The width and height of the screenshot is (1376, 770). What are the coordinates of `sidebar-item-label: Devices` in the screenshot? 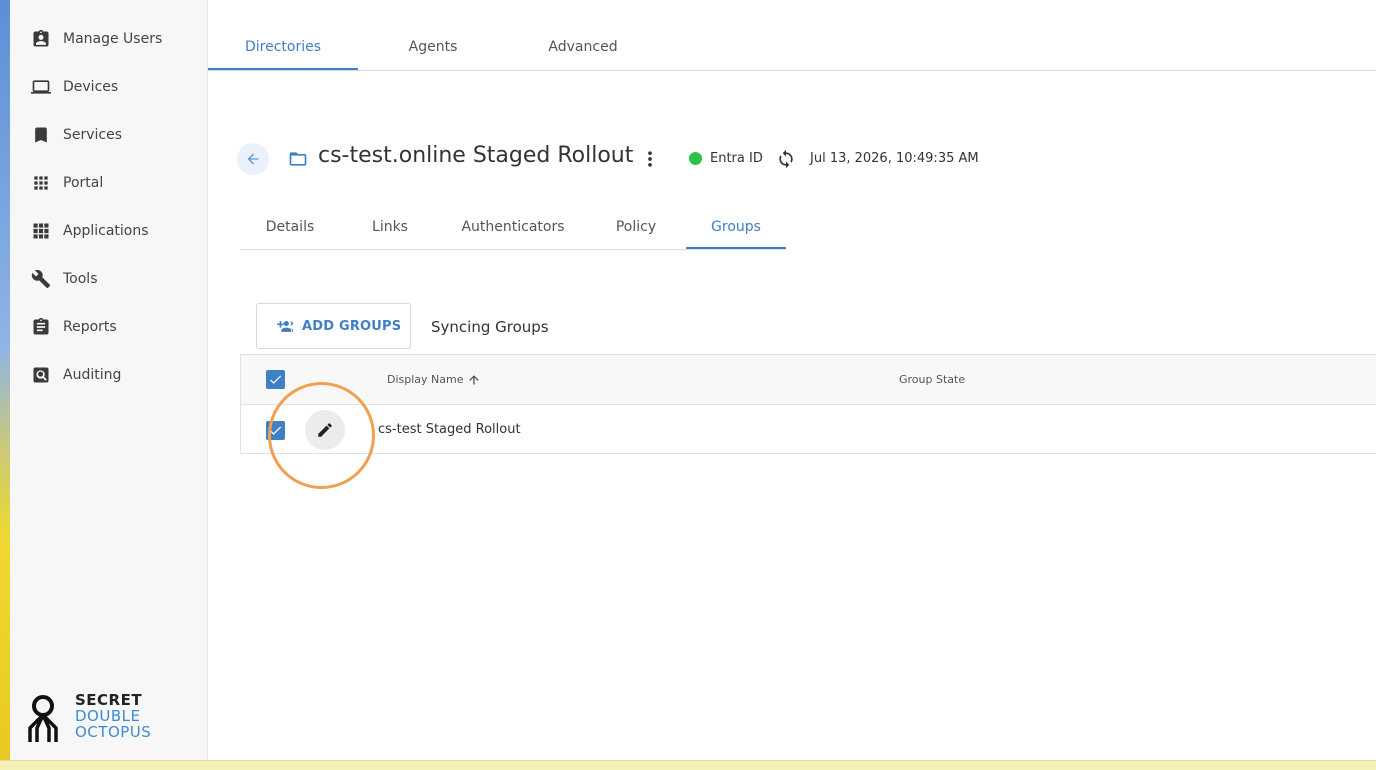 It's located at (91, 87).